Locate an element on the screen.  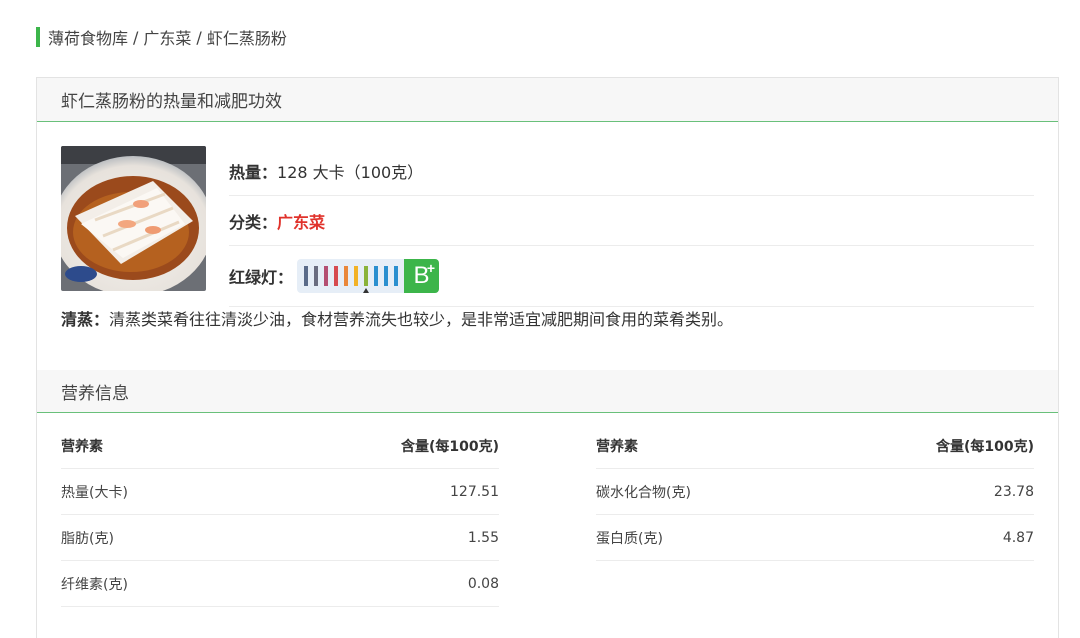
summary-title: 虾仁蒸肠粉的热量和减肥功效 is located at coordinates (547, 100).